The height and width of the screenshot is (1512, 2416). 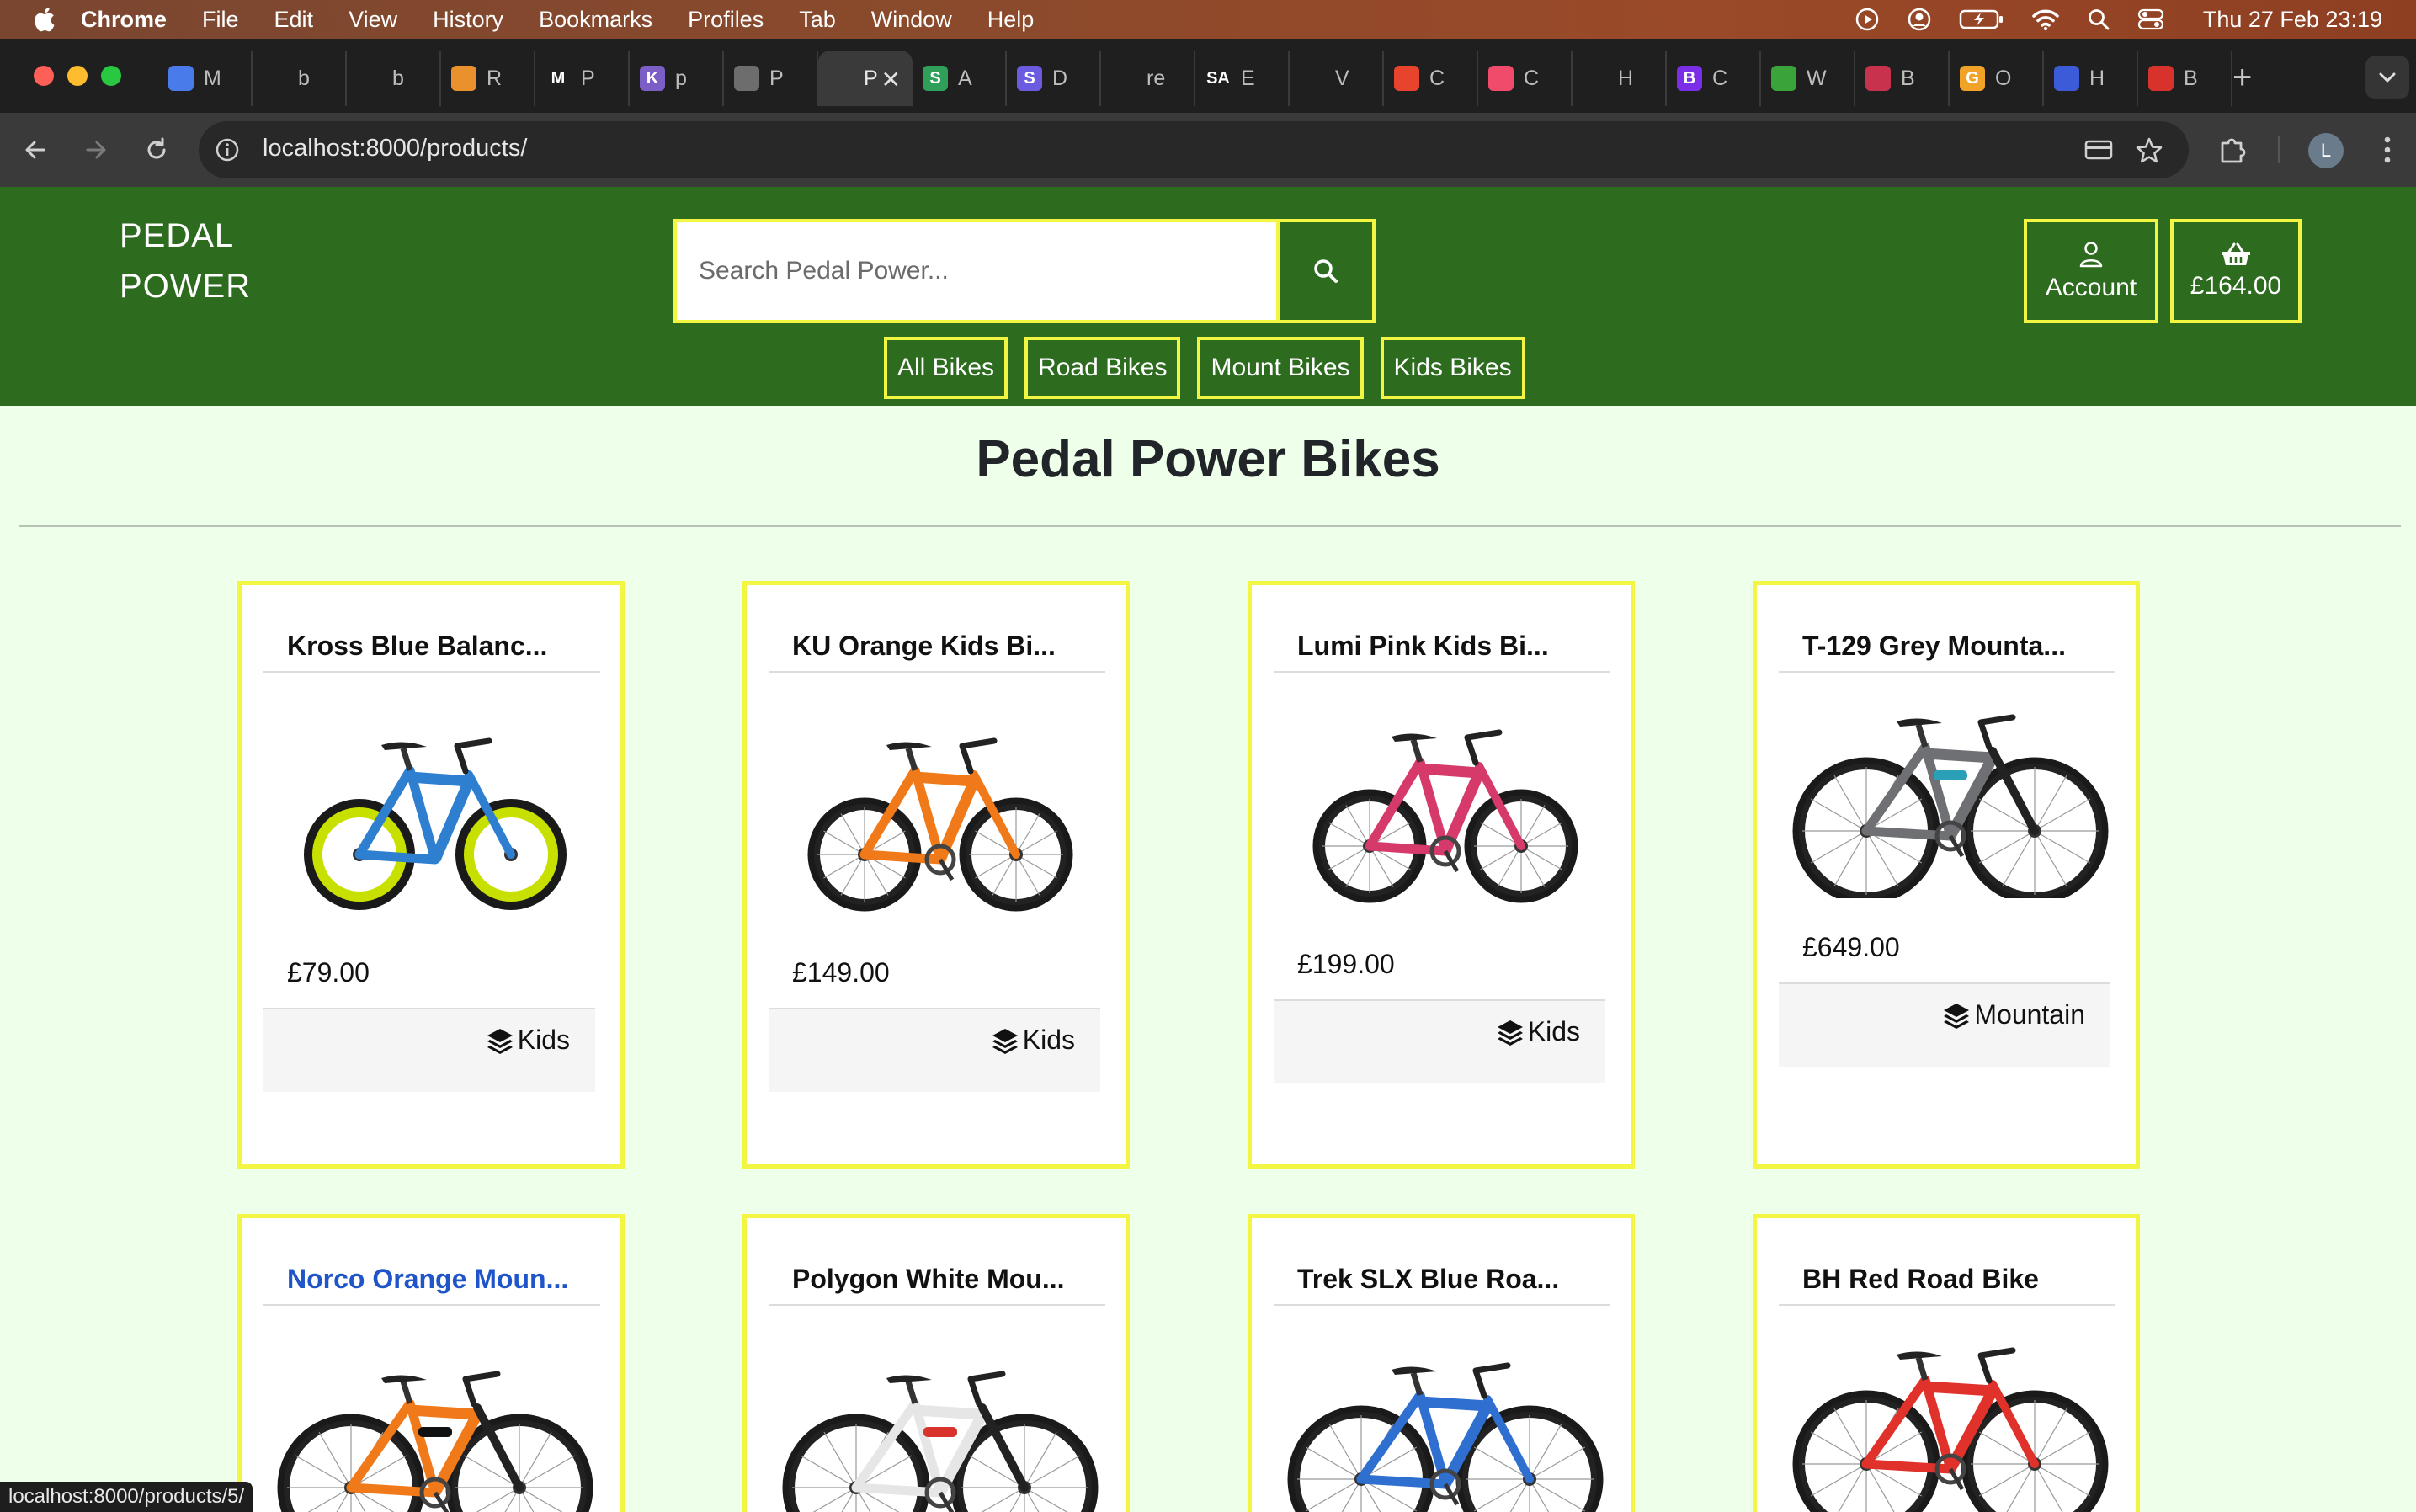 I want to click on browser-tab: GO, so click(x=1997, y=79).